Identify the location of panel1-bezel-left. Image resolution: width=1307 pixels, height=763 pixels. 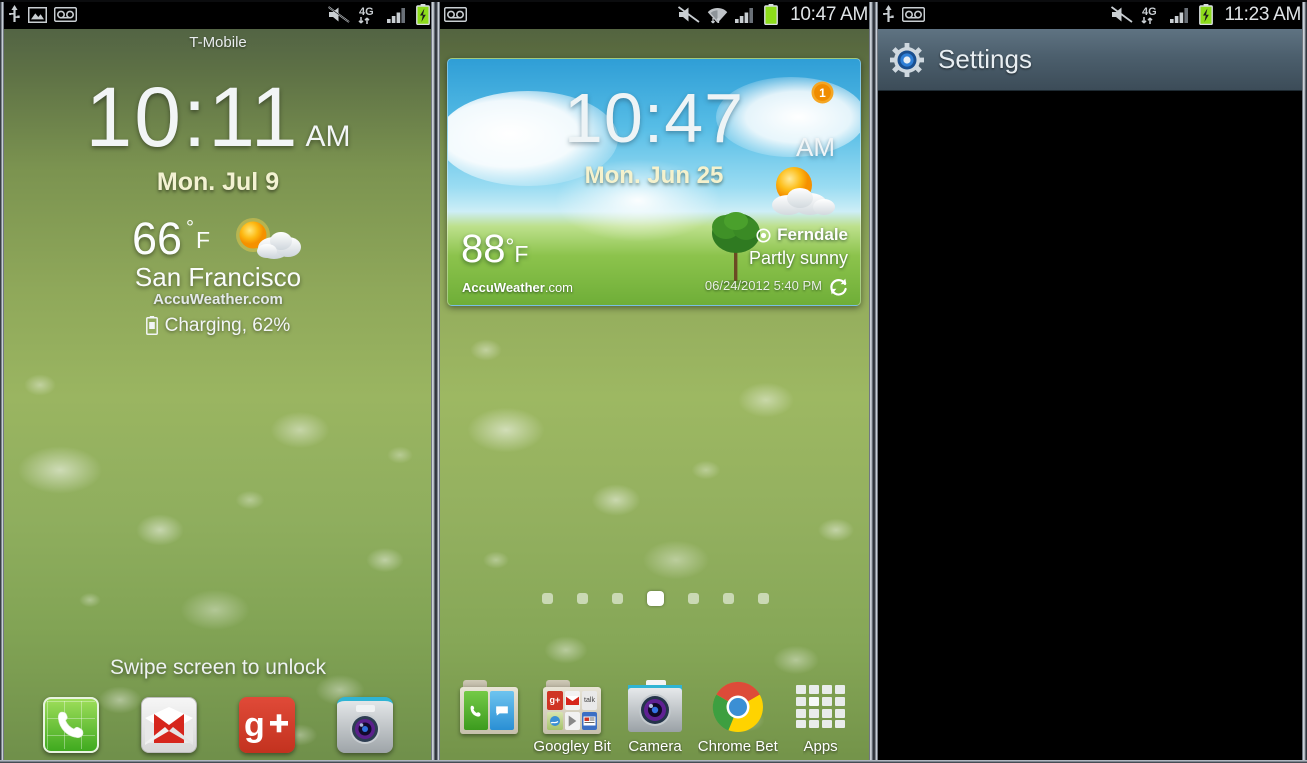
(2, 381).